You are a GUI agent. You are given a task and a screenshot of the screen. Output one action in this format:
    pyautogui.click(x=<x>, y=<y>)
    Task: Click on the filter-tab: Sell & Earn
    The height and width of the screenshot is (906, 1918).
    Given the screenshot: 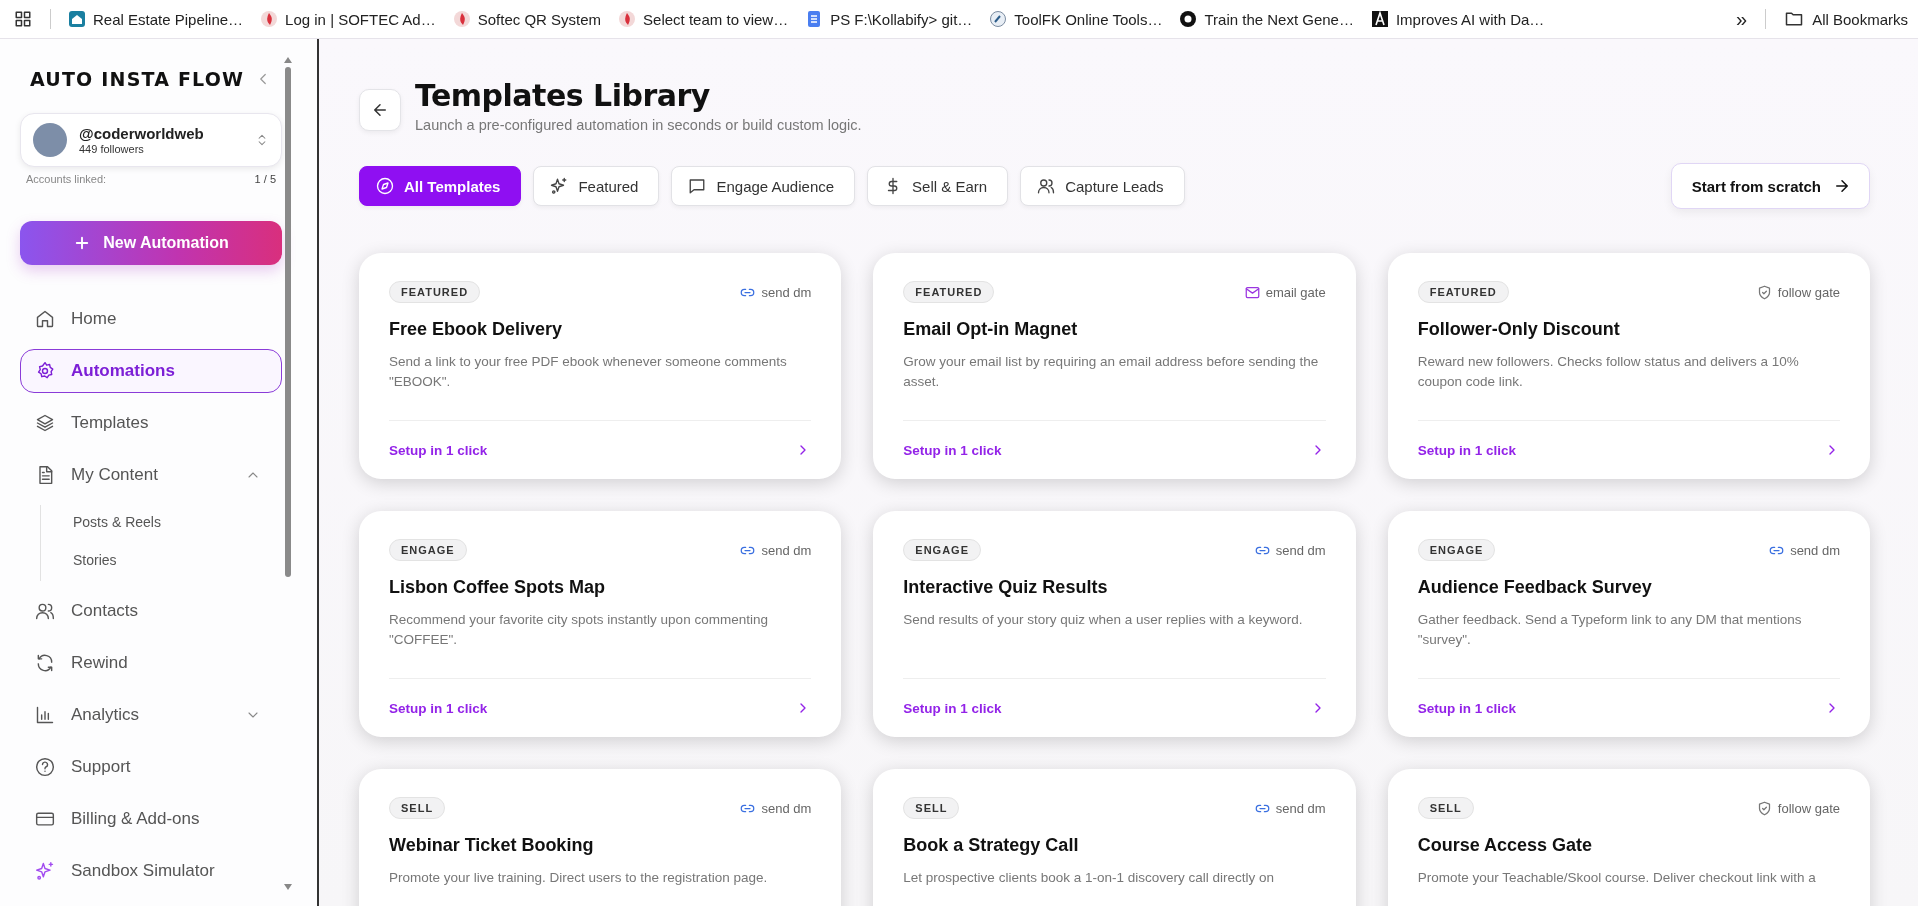 What is the action you would take?
    pyautogui.click(x=938, y=186)
    